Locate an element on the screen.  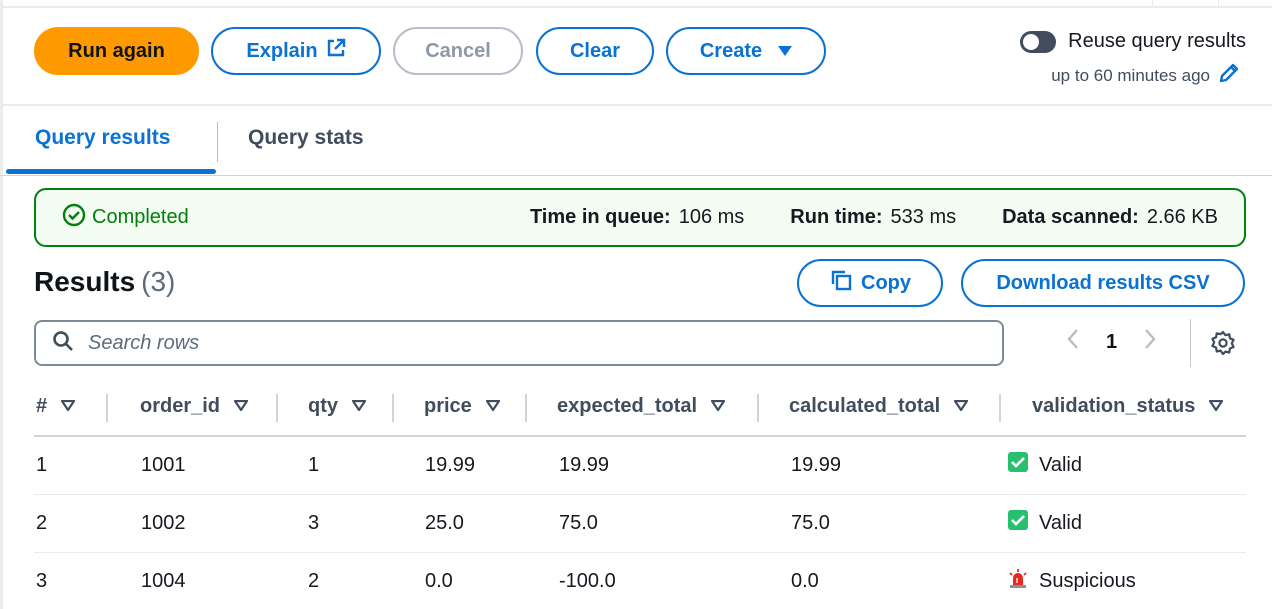
copy-icon is located at coordinates (841, 283).